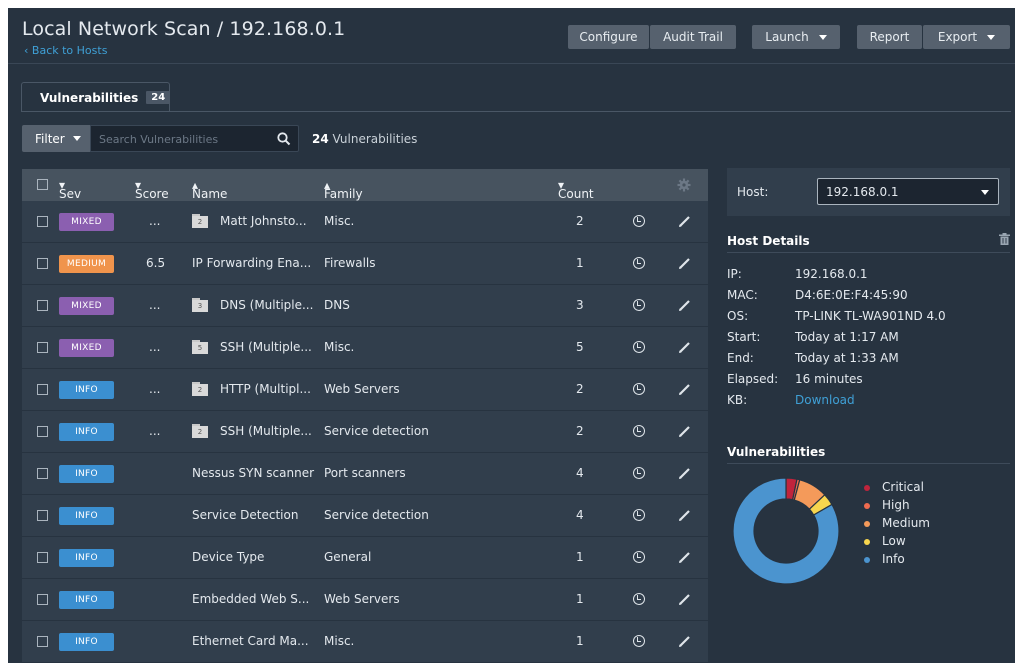  I want to click on column-count-label: Count, so click(576, 194).